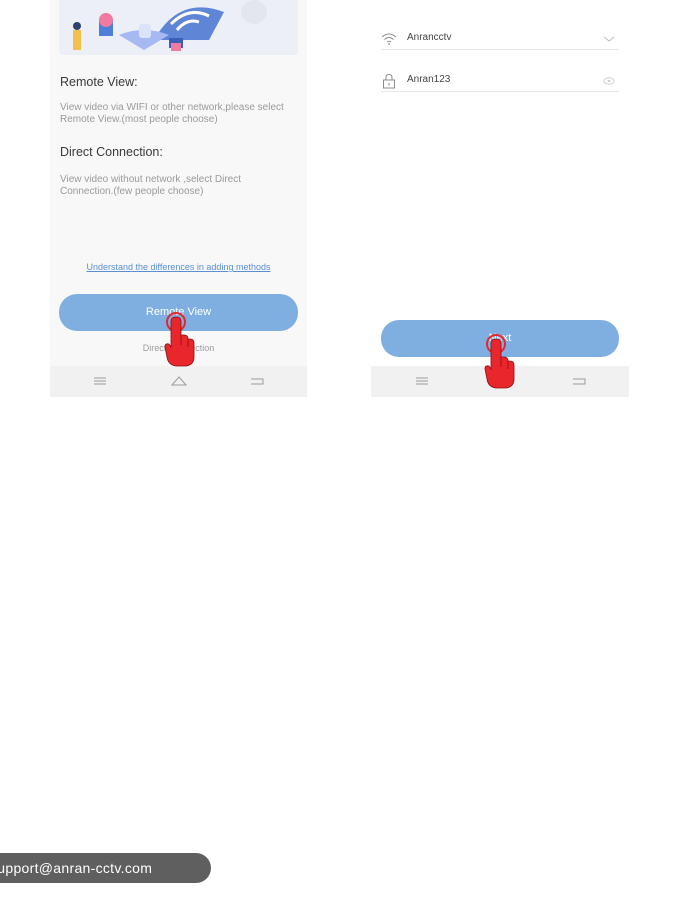 Image resolution: width=691 pixels, height=901 pixels. What do you see at coordinates (389, 39) in the screenshot?
I see `wifi-icon` at bounding box center [389, 39].